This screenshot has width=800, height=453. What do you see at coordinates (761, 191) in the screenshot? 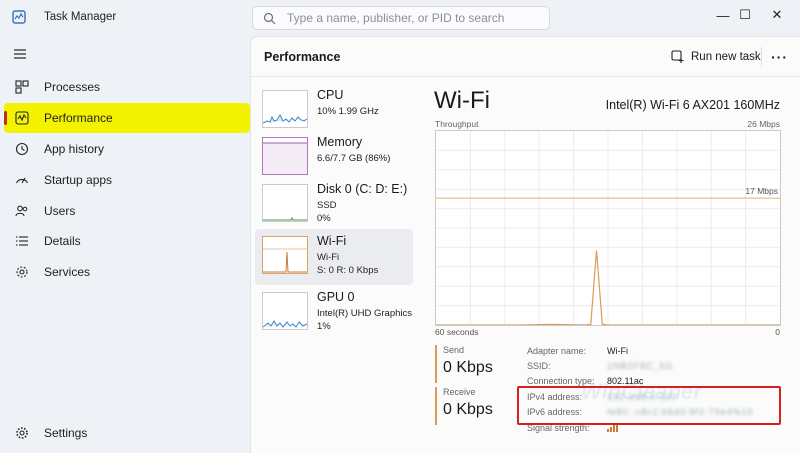
I see `throughput-marker-label: 17 Mbps` at bounding box center [761, 191].